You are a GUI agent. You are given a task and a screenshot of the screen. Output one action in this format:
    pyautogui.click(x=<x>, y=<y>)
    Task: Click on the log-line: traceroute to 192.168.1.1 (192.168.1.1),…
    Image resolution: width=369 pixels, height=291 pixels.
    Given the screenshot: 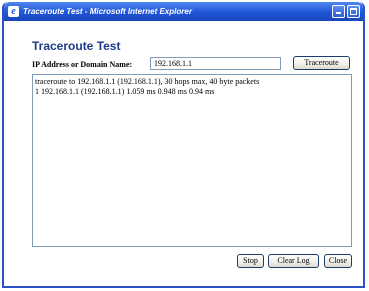 What is the action you would take?
    pyautogui.click(x=147, y=81)
    